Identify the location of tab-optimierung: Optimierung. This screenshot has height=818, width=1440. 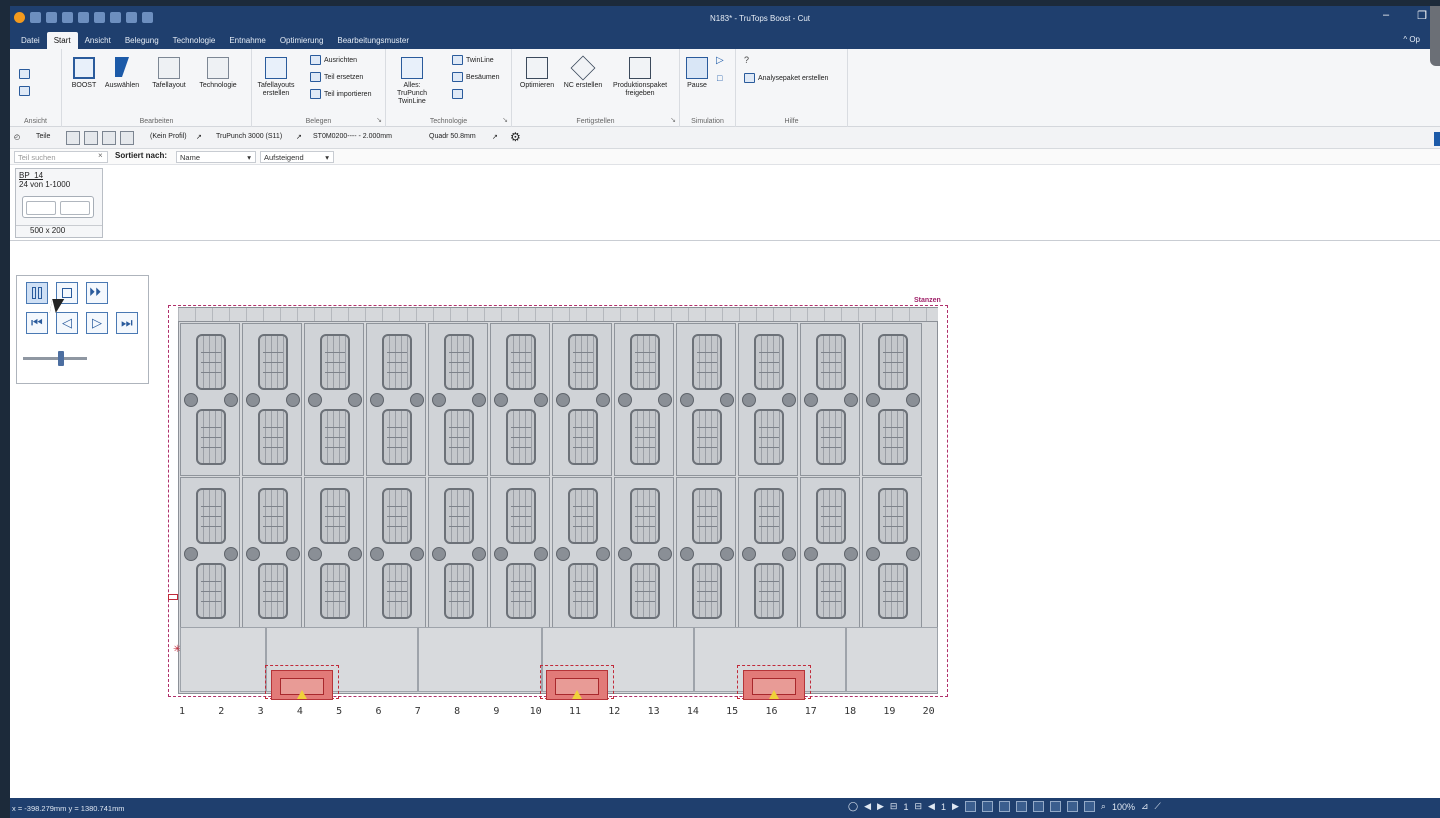
(302, 42).